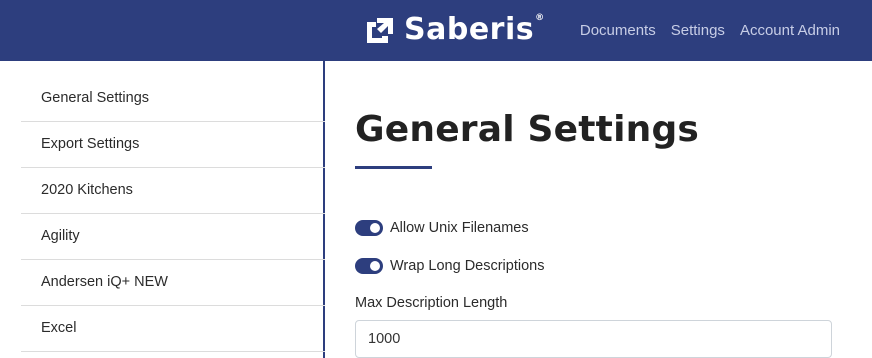  What do you see at coordinates (173, 329) in the screenshot?
I see `sidebar-item-excel: Excel` at bounding box center [173, 329].